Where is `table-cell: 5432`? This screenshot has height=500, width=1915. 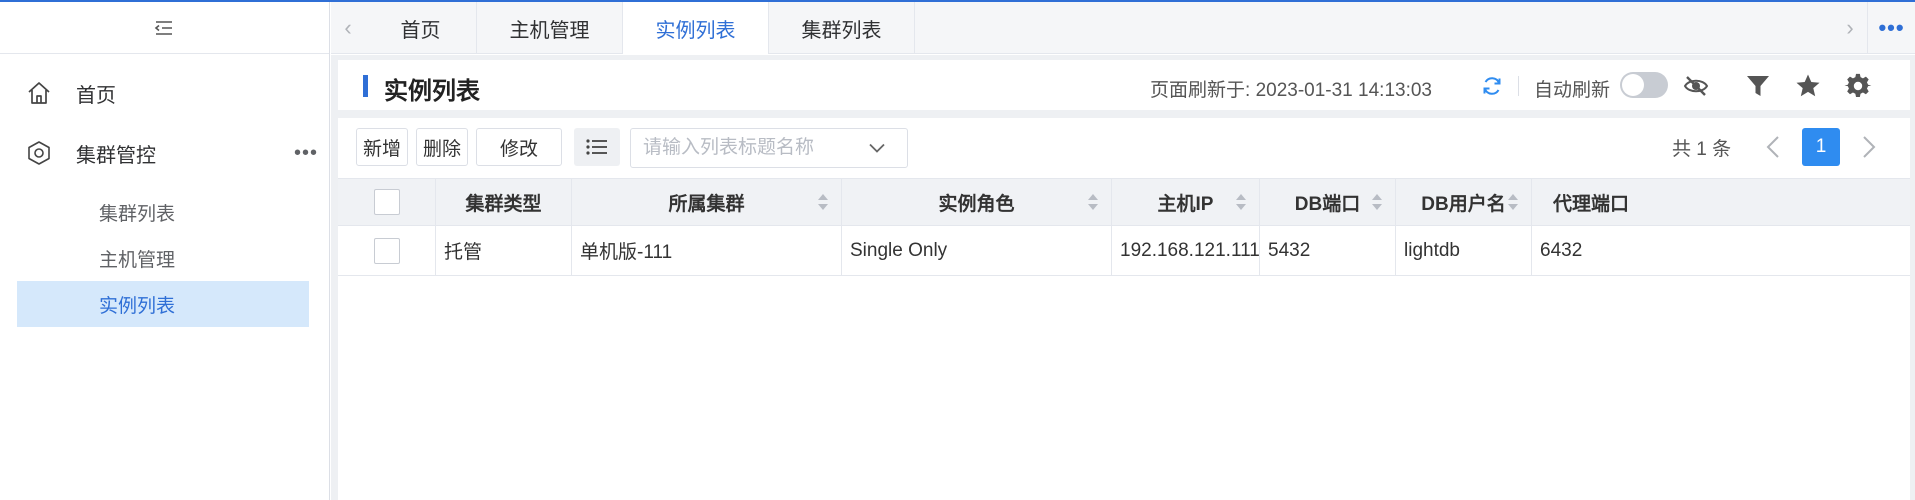 table-cell: 5432 is located at coordinates (1328, 250).